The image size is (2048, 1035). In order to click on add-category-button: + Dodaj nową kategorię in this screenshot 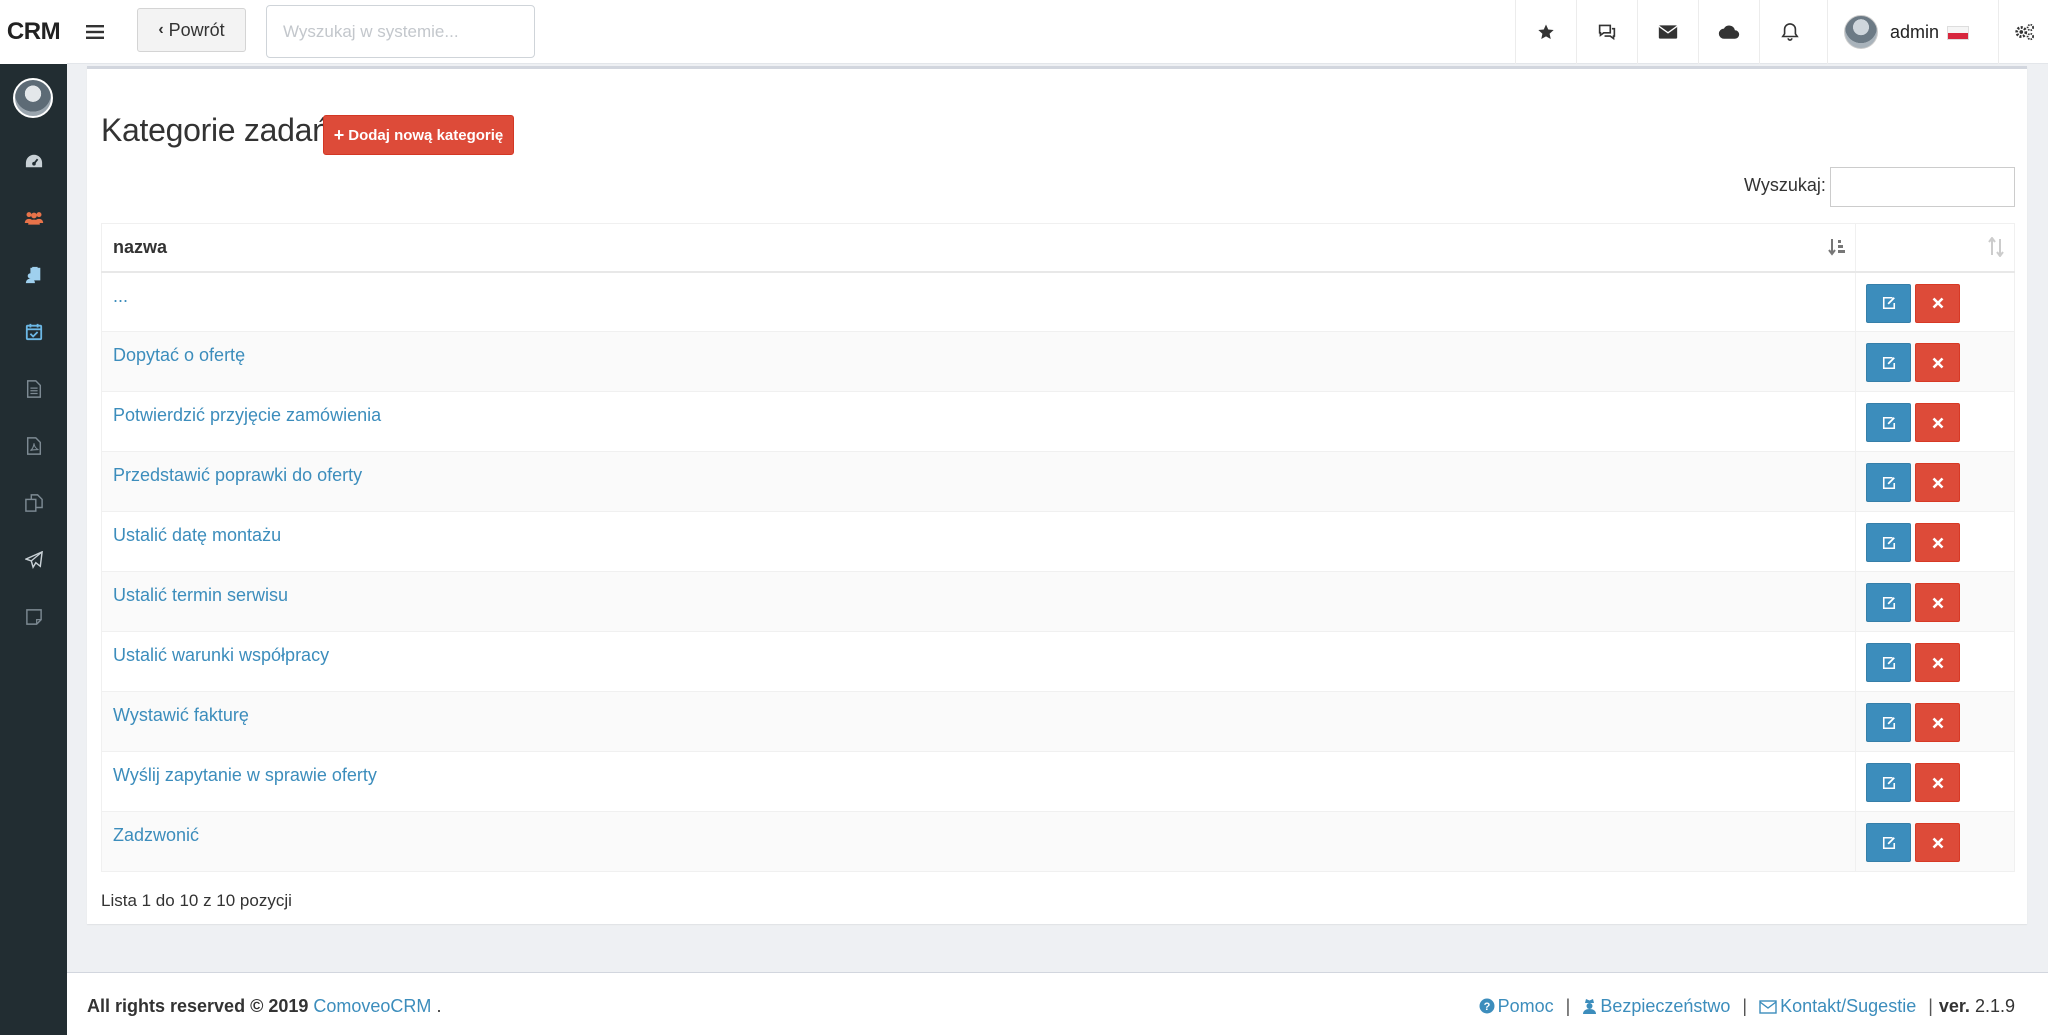, I will do `click(418, 135)`.